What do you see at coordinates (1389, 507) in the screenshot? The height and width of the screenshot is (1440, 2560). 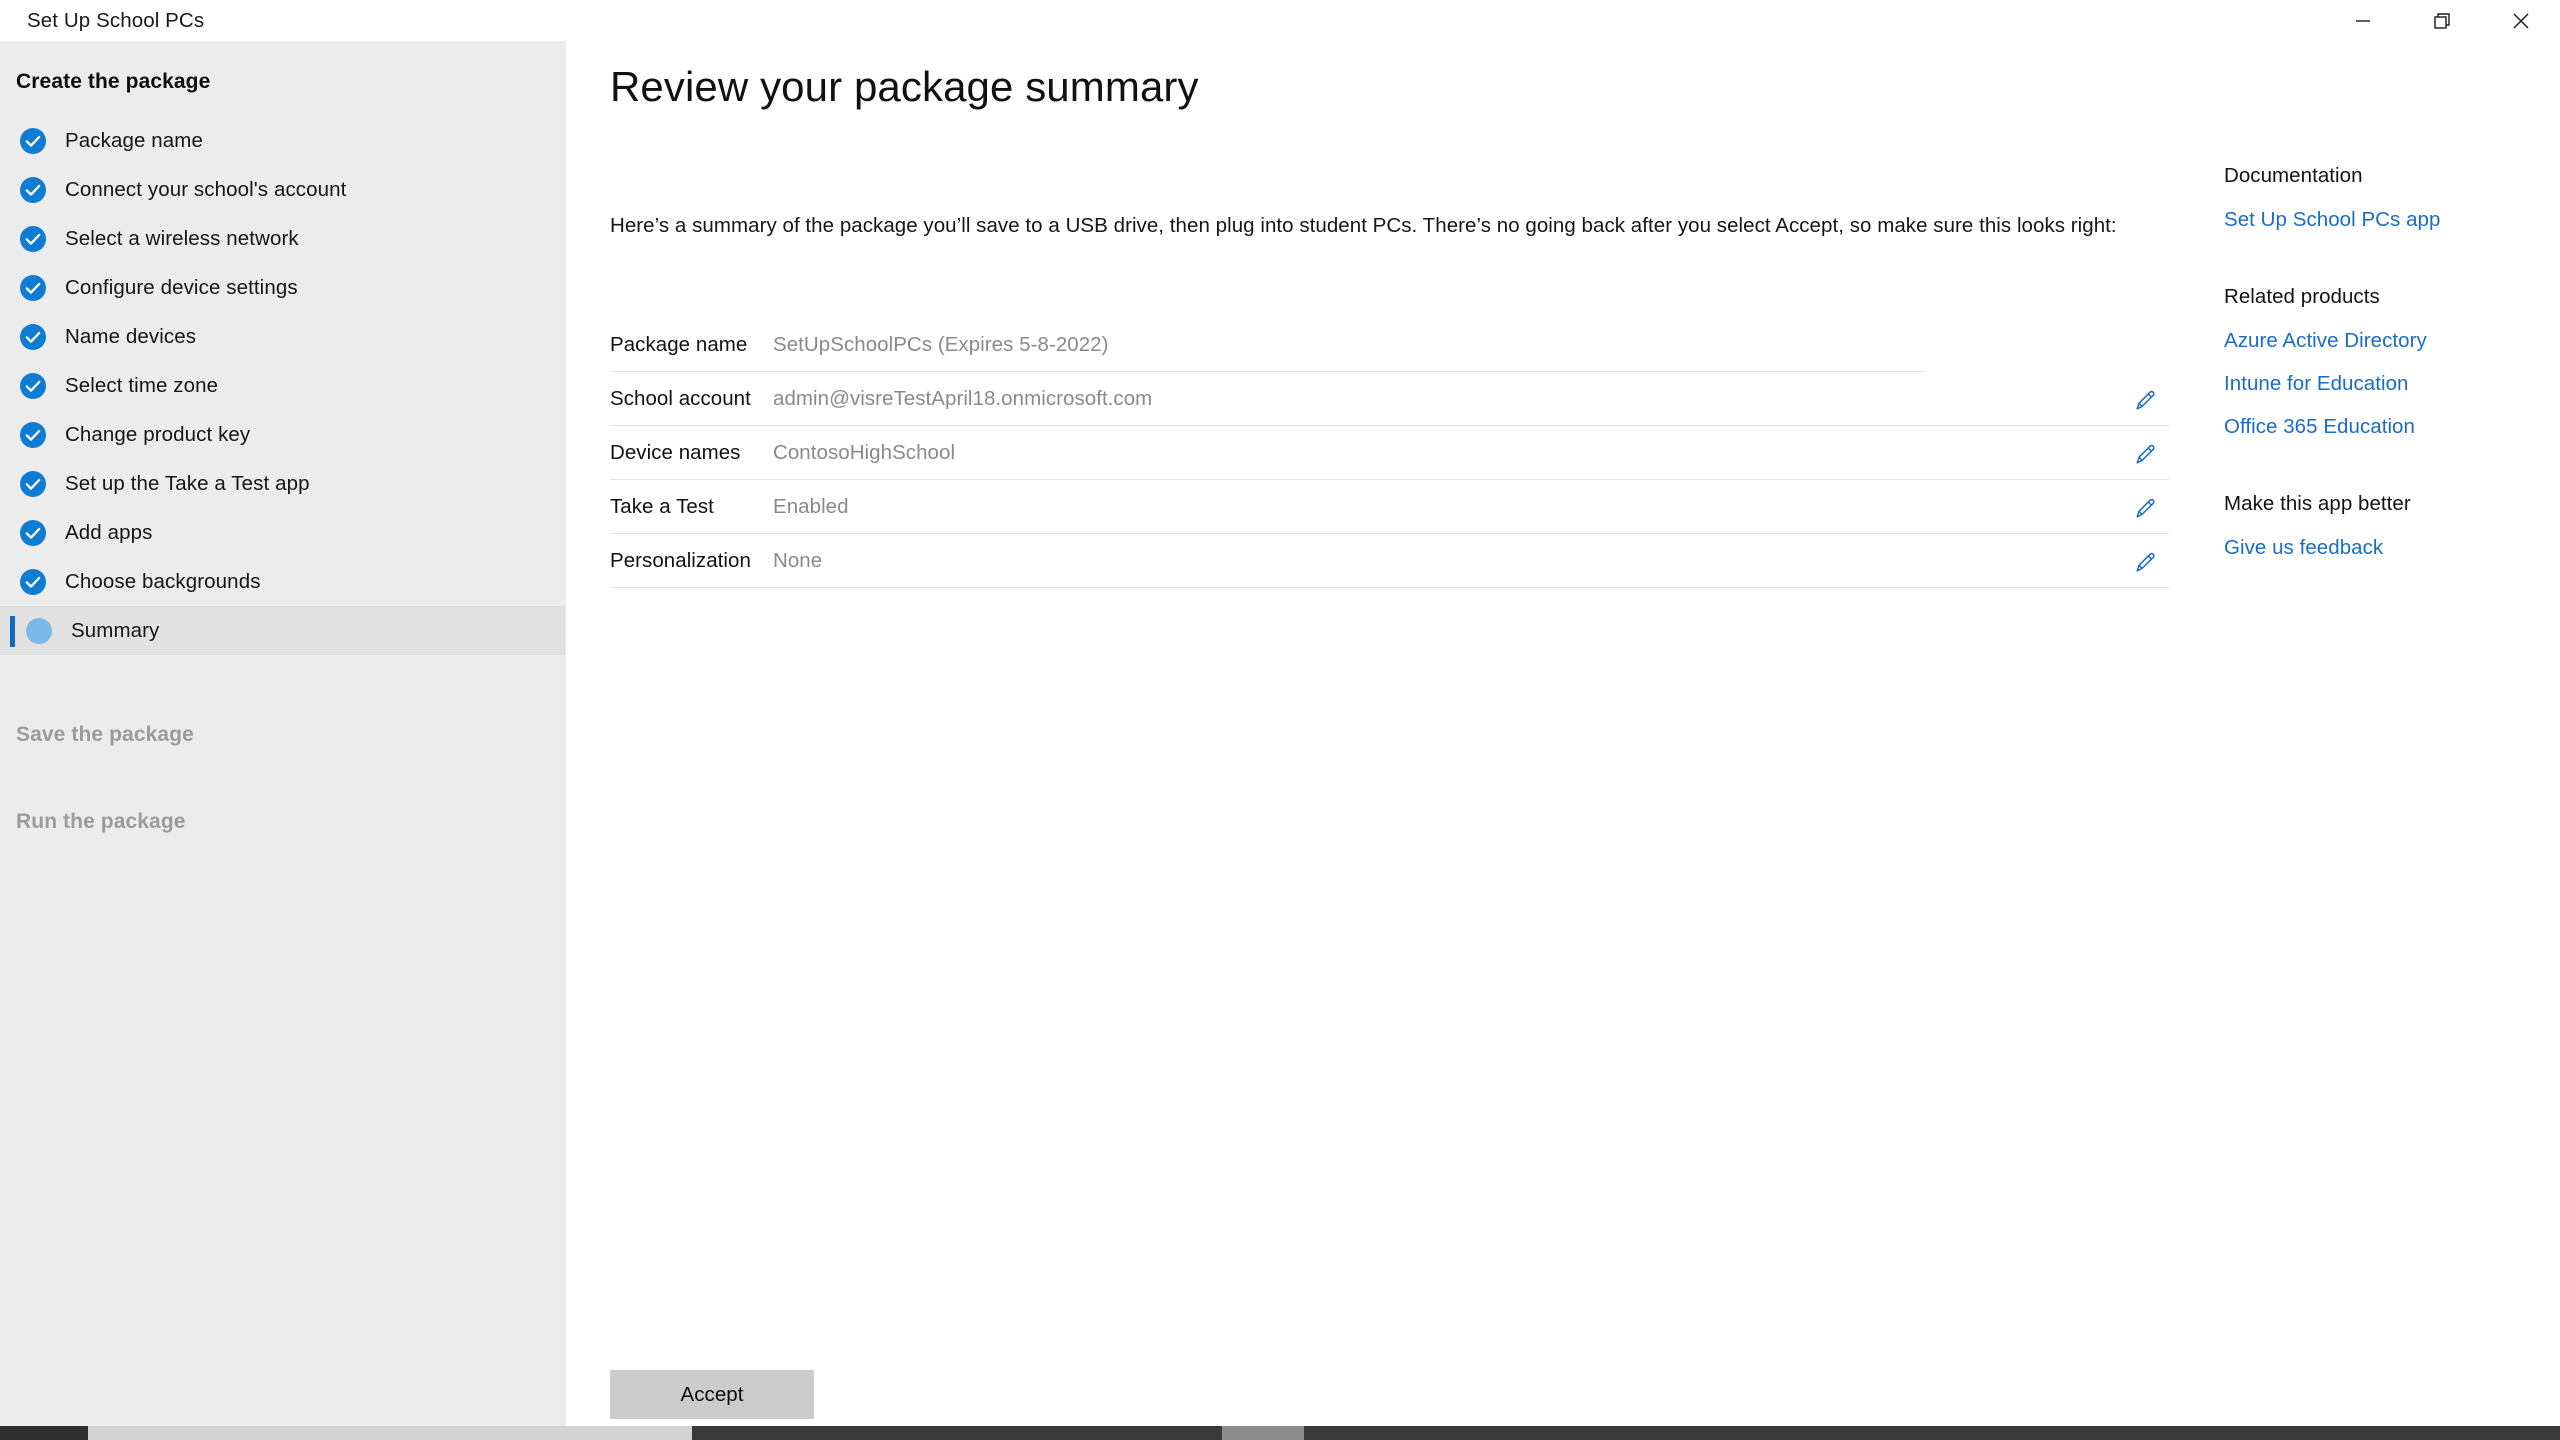 I see `table-row: Take a Test Enabled` at bounding box center [1389, 507].